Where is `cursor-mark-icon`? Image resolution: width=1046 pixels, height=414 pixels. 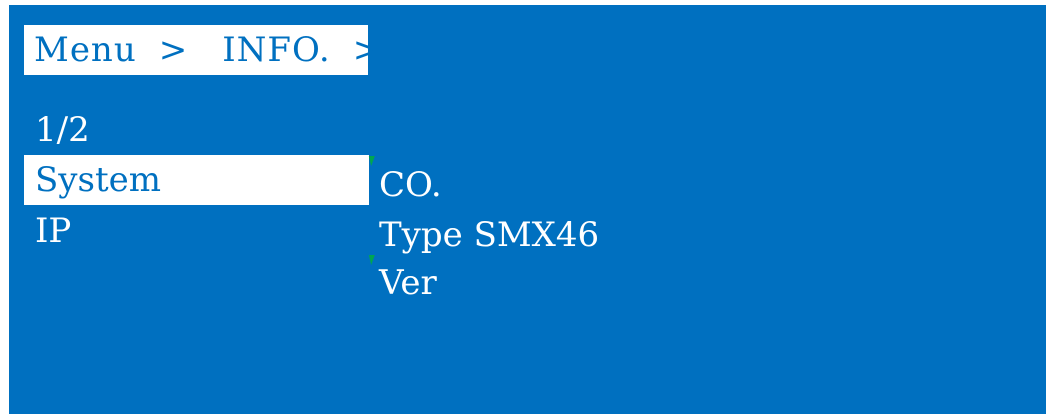 cursor-mark-icon is located at coordinates (370, 260).